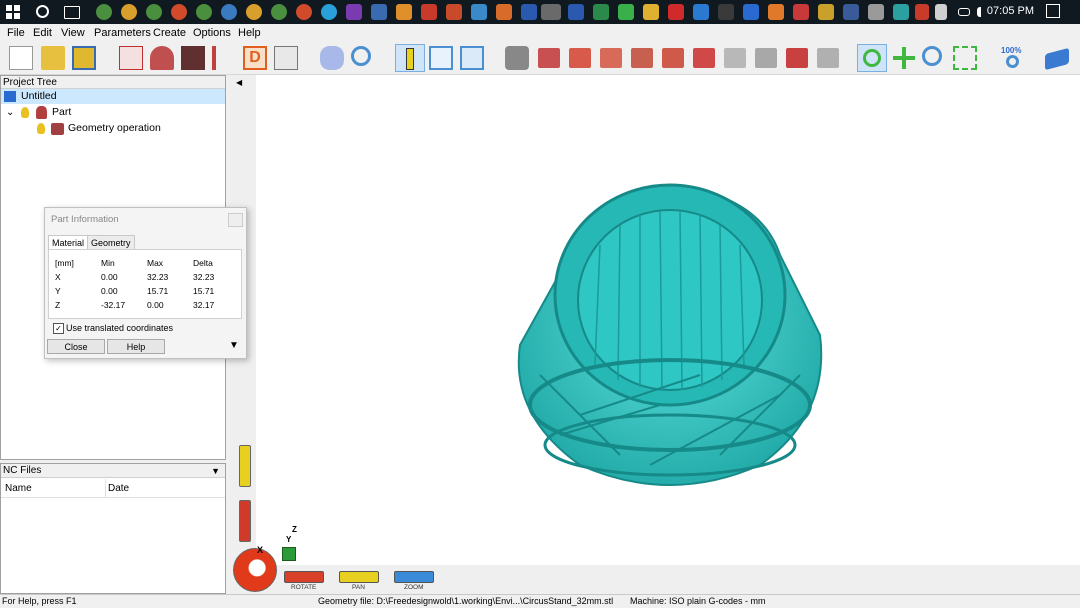  Describe the element at coordinates (76, 346) in the screenshot. I see `close-button: Close` at that location.